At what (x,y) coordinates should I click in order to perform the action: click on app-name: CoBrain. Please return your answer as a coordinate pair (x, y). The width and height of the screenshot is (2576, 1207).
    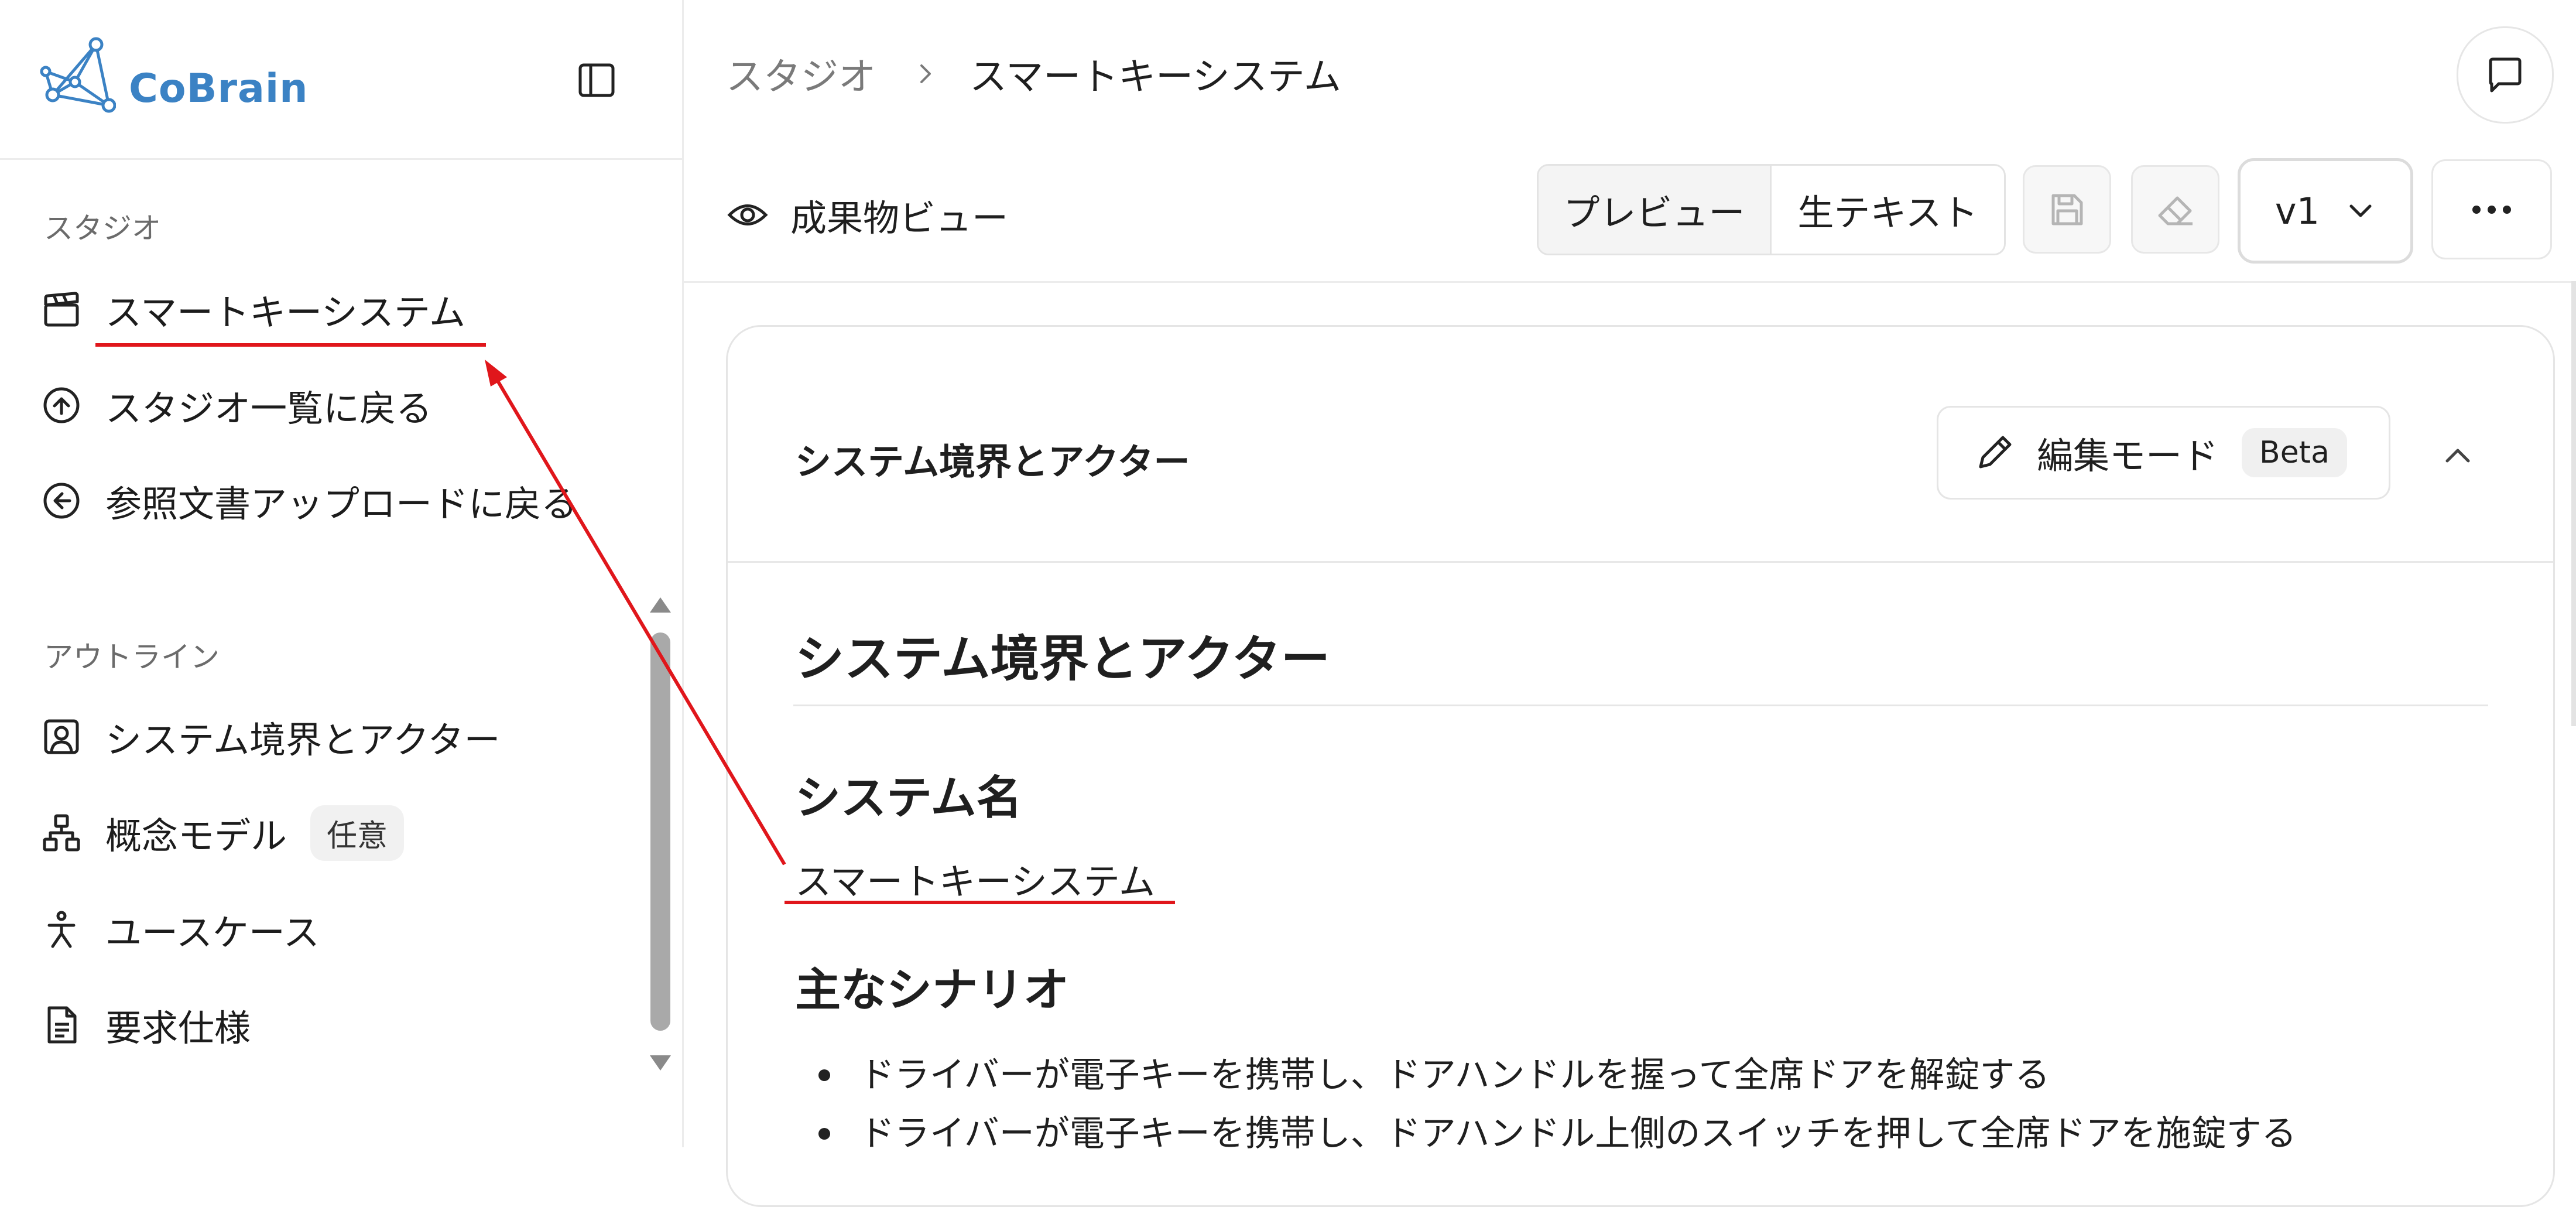
    Looking at the image, I should click on (219, 89).